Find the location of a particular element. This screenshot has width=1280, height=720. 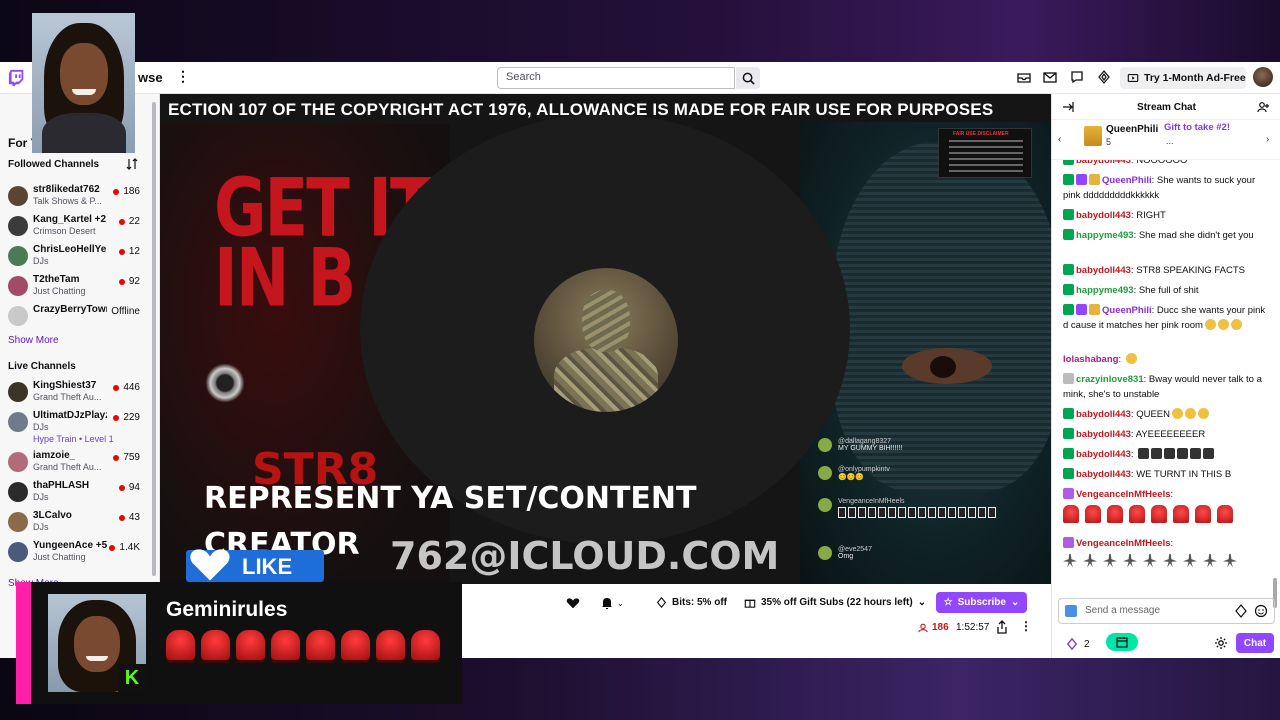

camo-jacket is located at coordinates (606, 380).